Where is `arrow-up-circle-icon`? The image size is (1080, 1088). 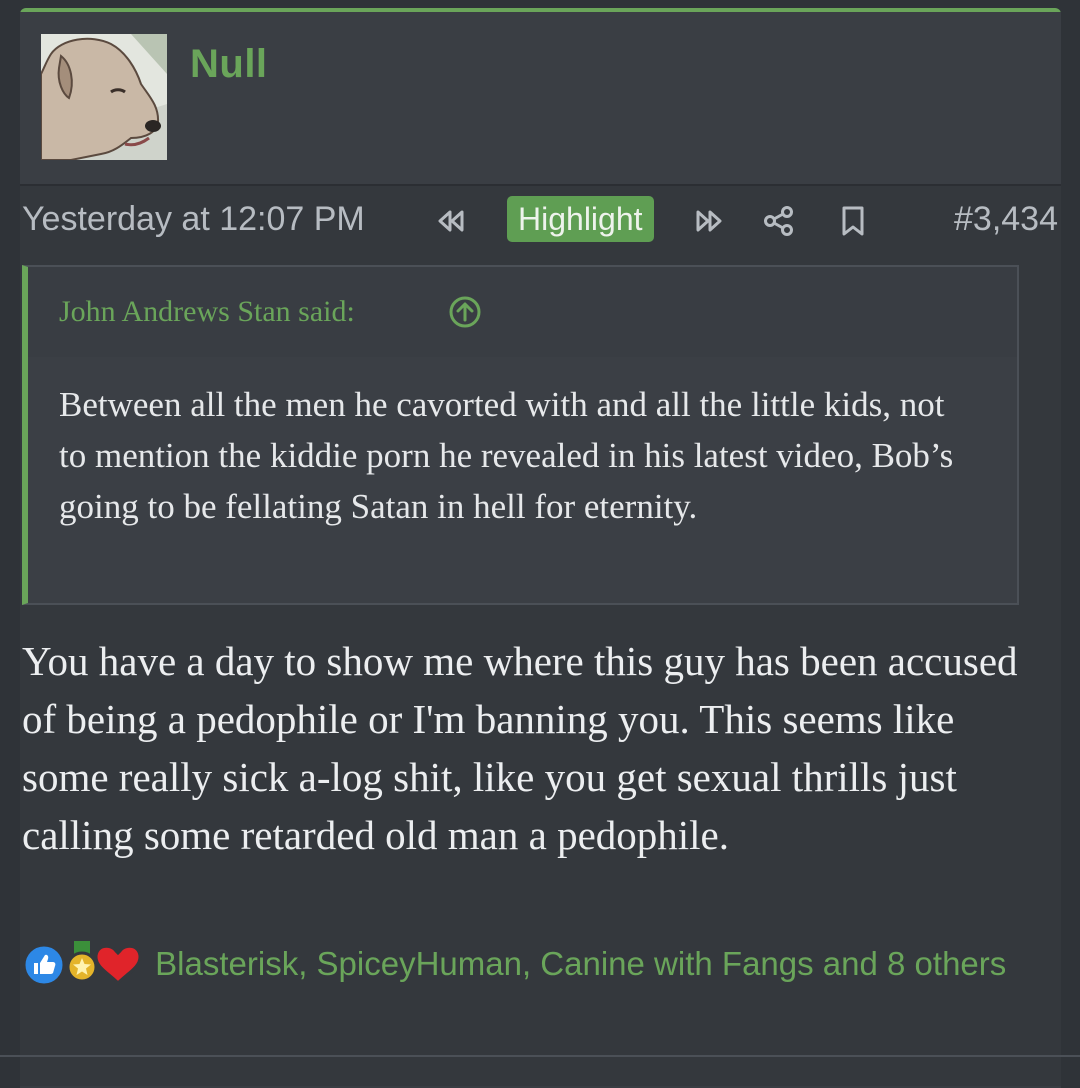 arrow-up-circle-icon is located at coordinates (465, 312).